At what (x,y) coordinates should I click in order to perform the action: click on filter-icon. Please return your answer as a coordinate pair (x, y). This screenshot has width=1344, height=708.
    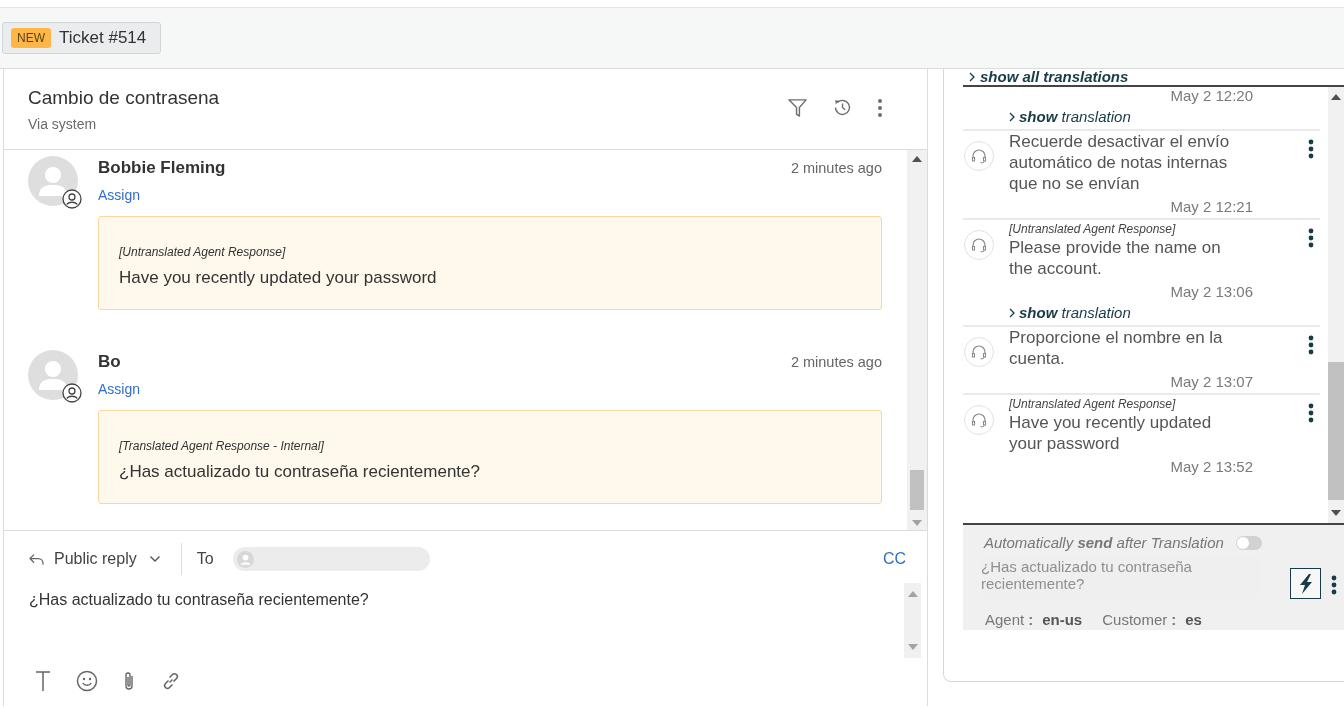
    Looking at the image, I should click on (797, 107).